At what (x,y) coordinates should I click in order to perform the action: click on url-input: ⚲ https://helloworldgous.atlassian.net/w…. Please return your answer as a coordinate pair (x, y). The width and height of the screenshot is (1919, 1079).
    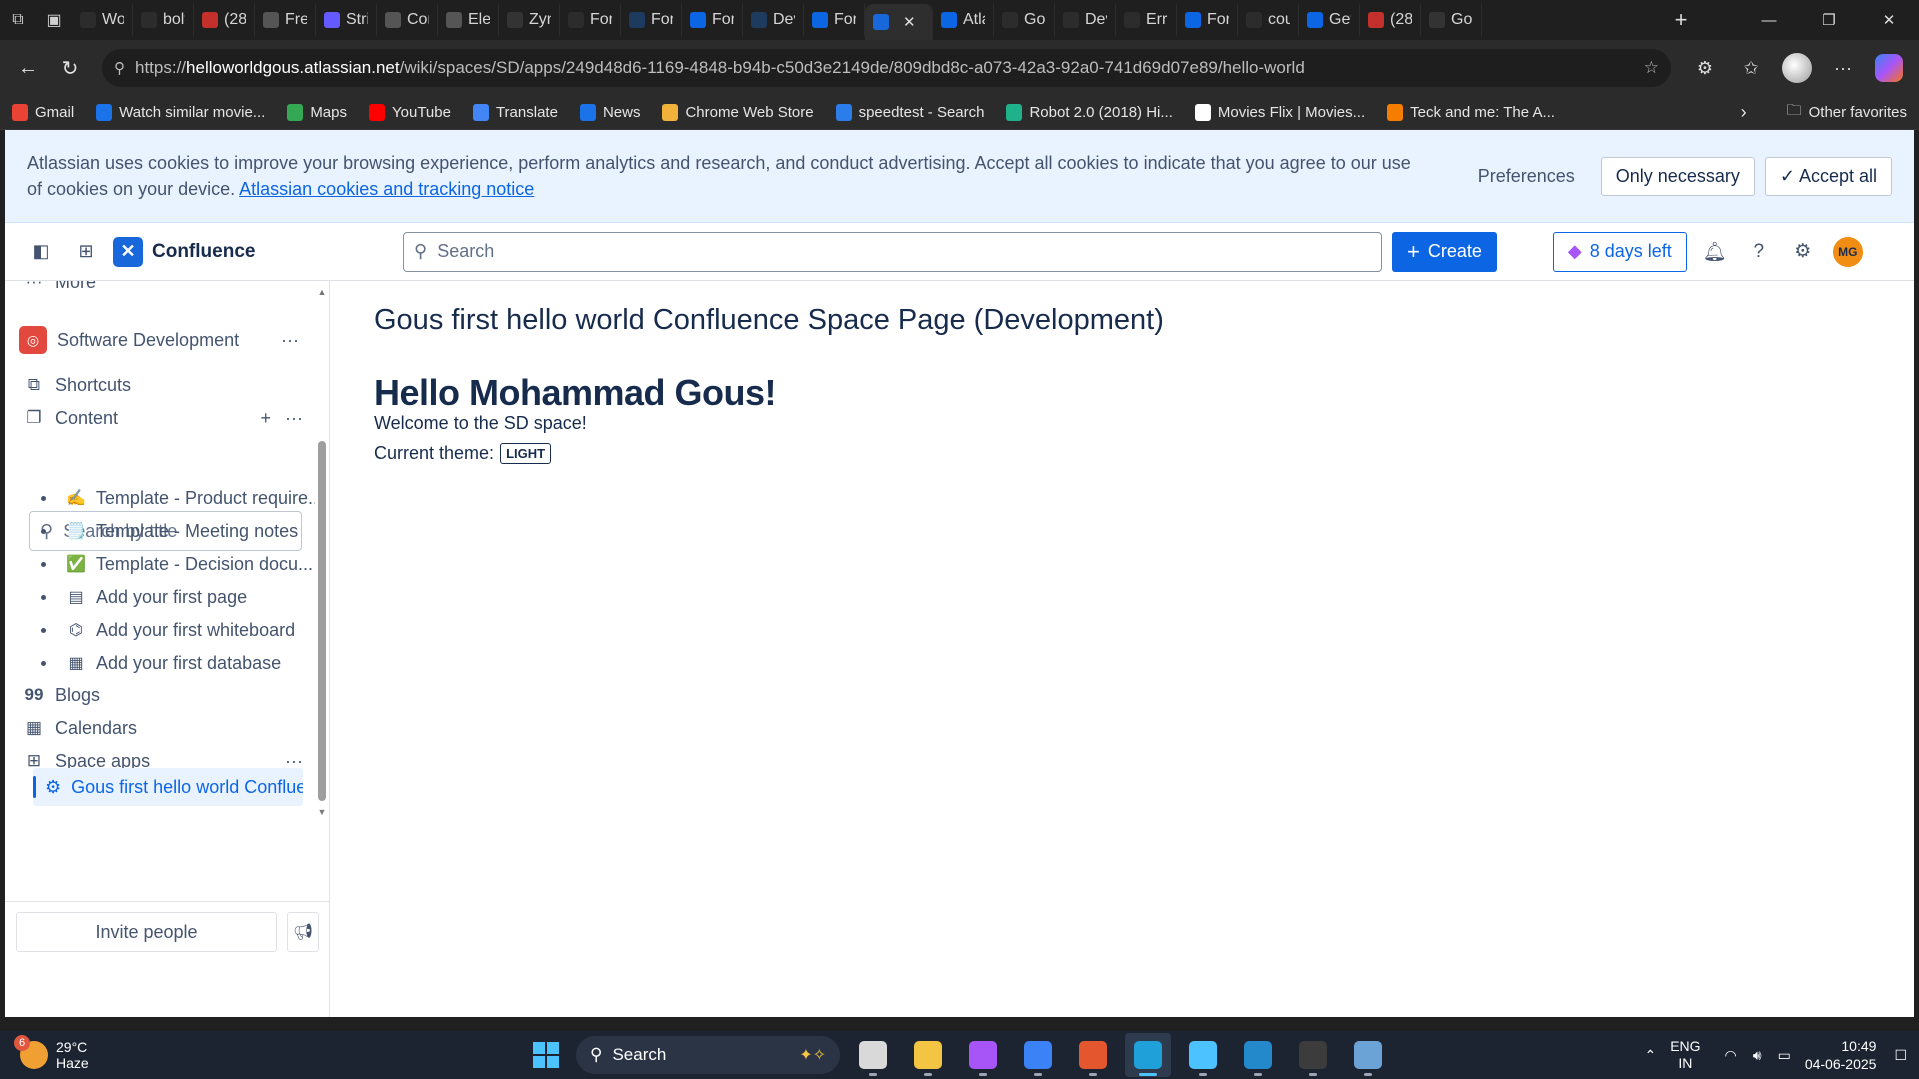
    Looking at the image, I should click on (886, 68).